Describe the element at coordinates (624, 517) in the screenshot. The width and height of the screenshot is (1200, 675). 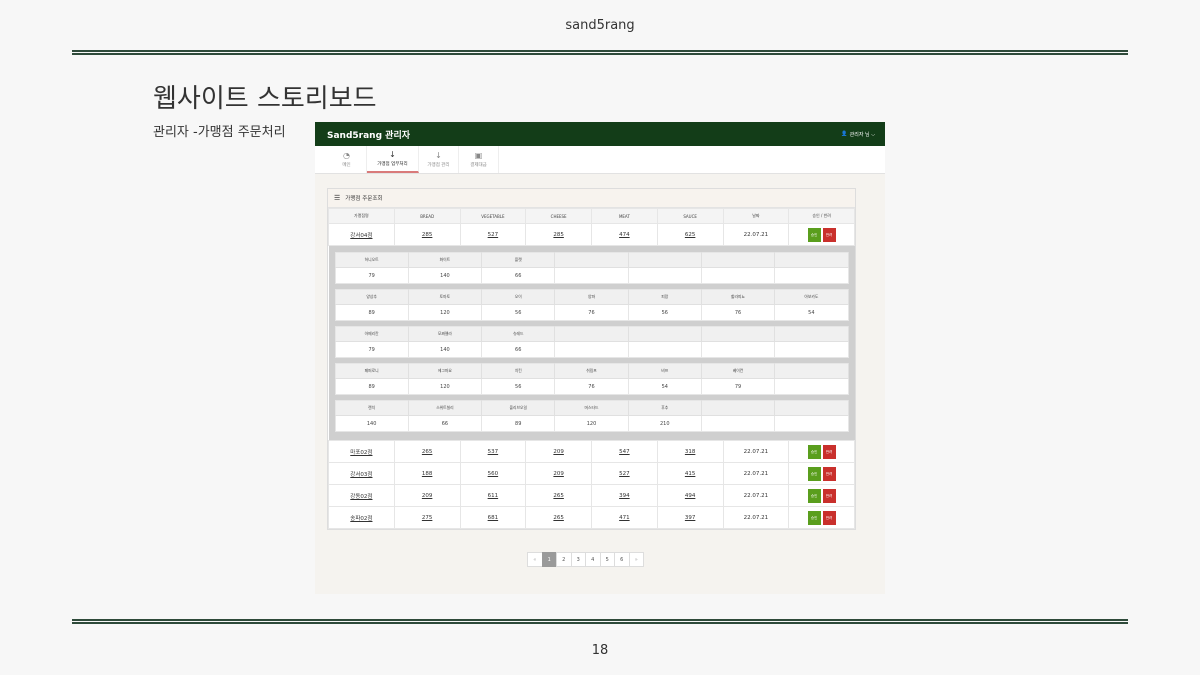
I see `qty-link: 471` at that location.